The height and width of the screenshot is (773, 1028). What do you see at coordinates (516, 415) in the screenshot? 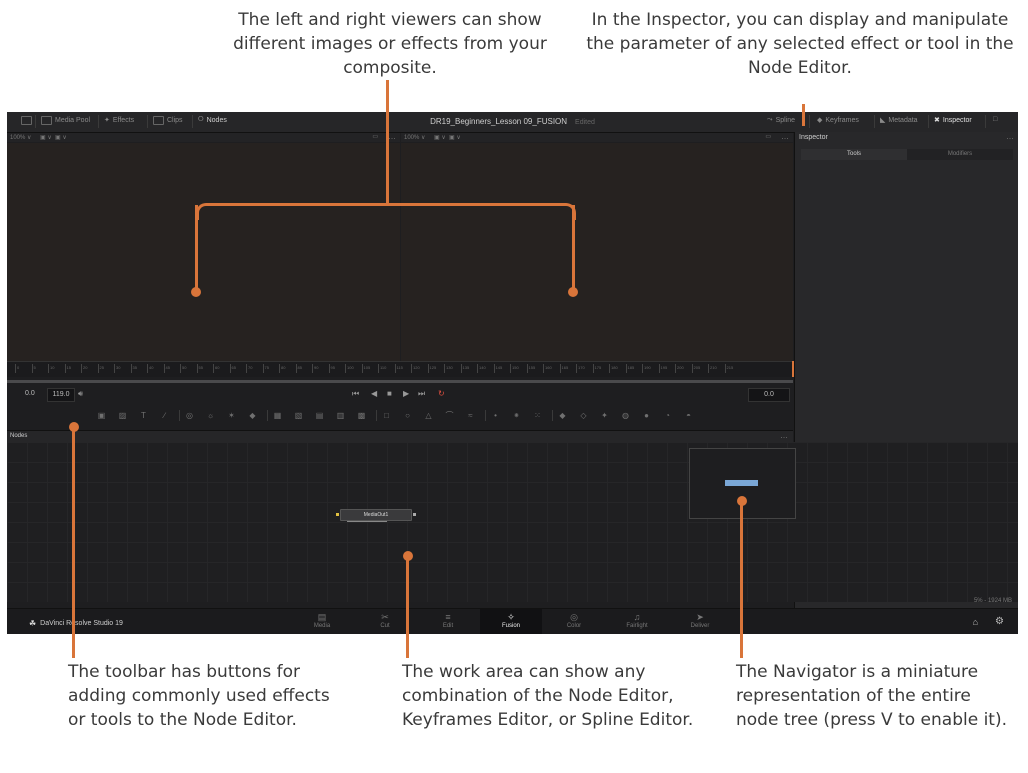
I see `particle-render-icon: ⁕` at bounding box center [516, 415].